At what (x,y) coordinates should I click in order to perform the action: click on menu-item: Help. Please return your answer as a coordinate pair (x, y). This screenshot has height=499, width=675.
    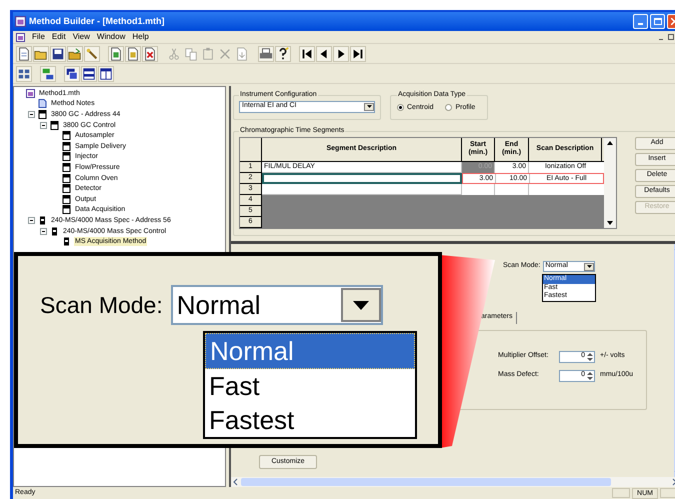
    Looking at the image, I should click on (140, 37).